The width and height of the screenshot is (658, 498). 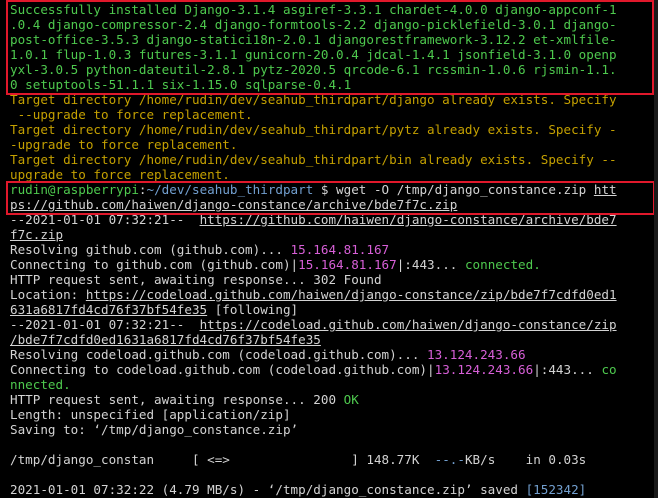 What do you see at coordinates (330, 144) in the screenshot?
I see `terminal-line: -upgrade to force replacement.` at bounding box center [330, 144].